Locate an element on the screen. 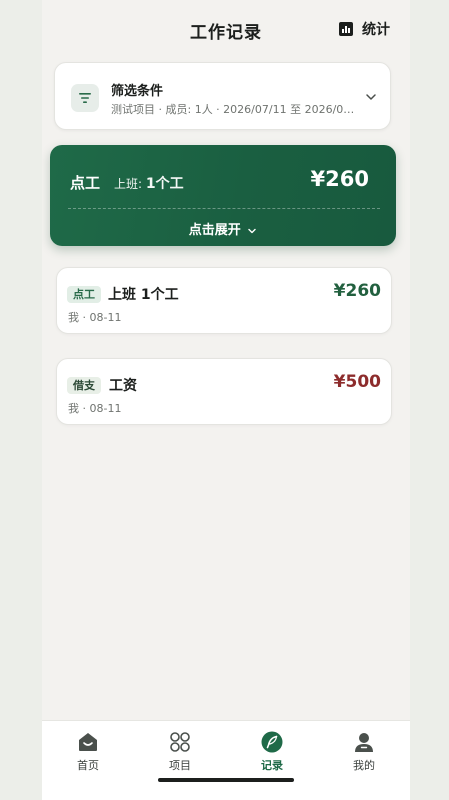 This screenshot has height=800, width=449. stats-button: 统计 is located at coordinates (364, 29).